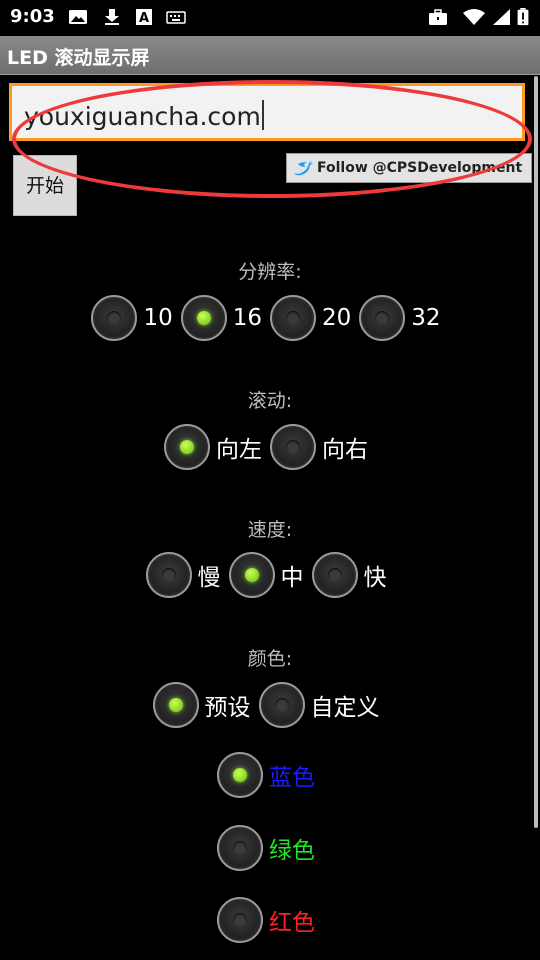  What do you see at coordinates (247, 318) in the screenshot?
I see `radio-label: 16` at bounding box center [247, 318].